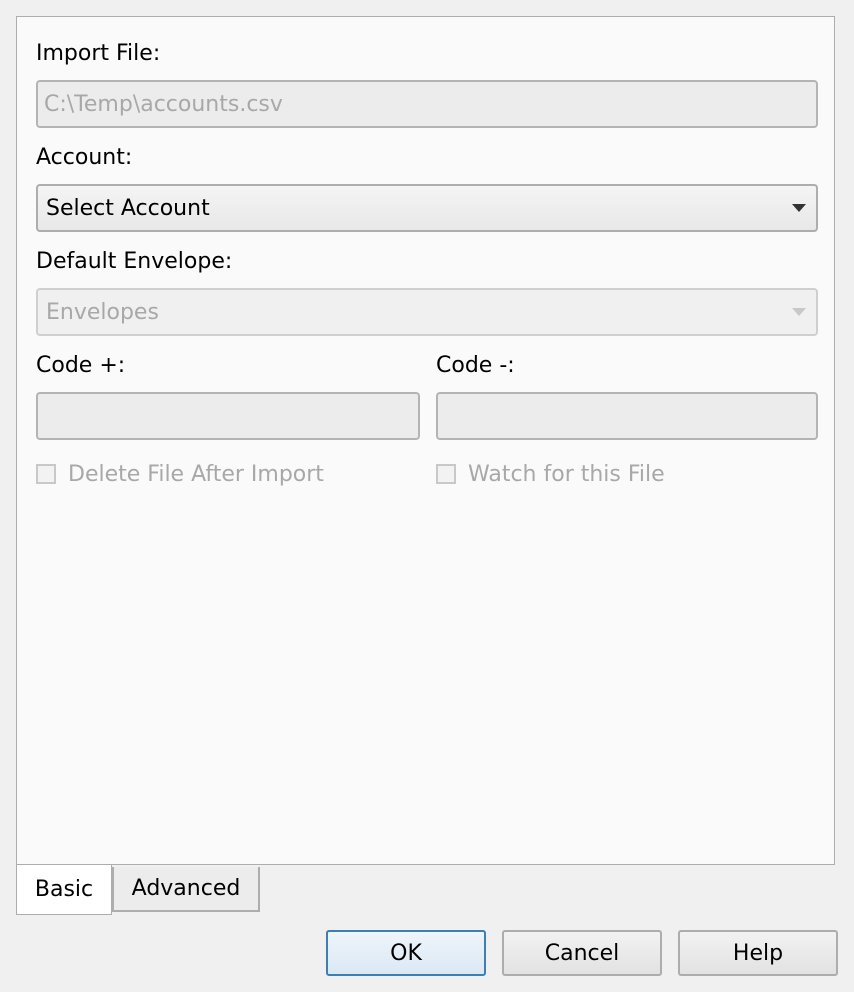  I want to click on help-button: Help, so click(758, 953).